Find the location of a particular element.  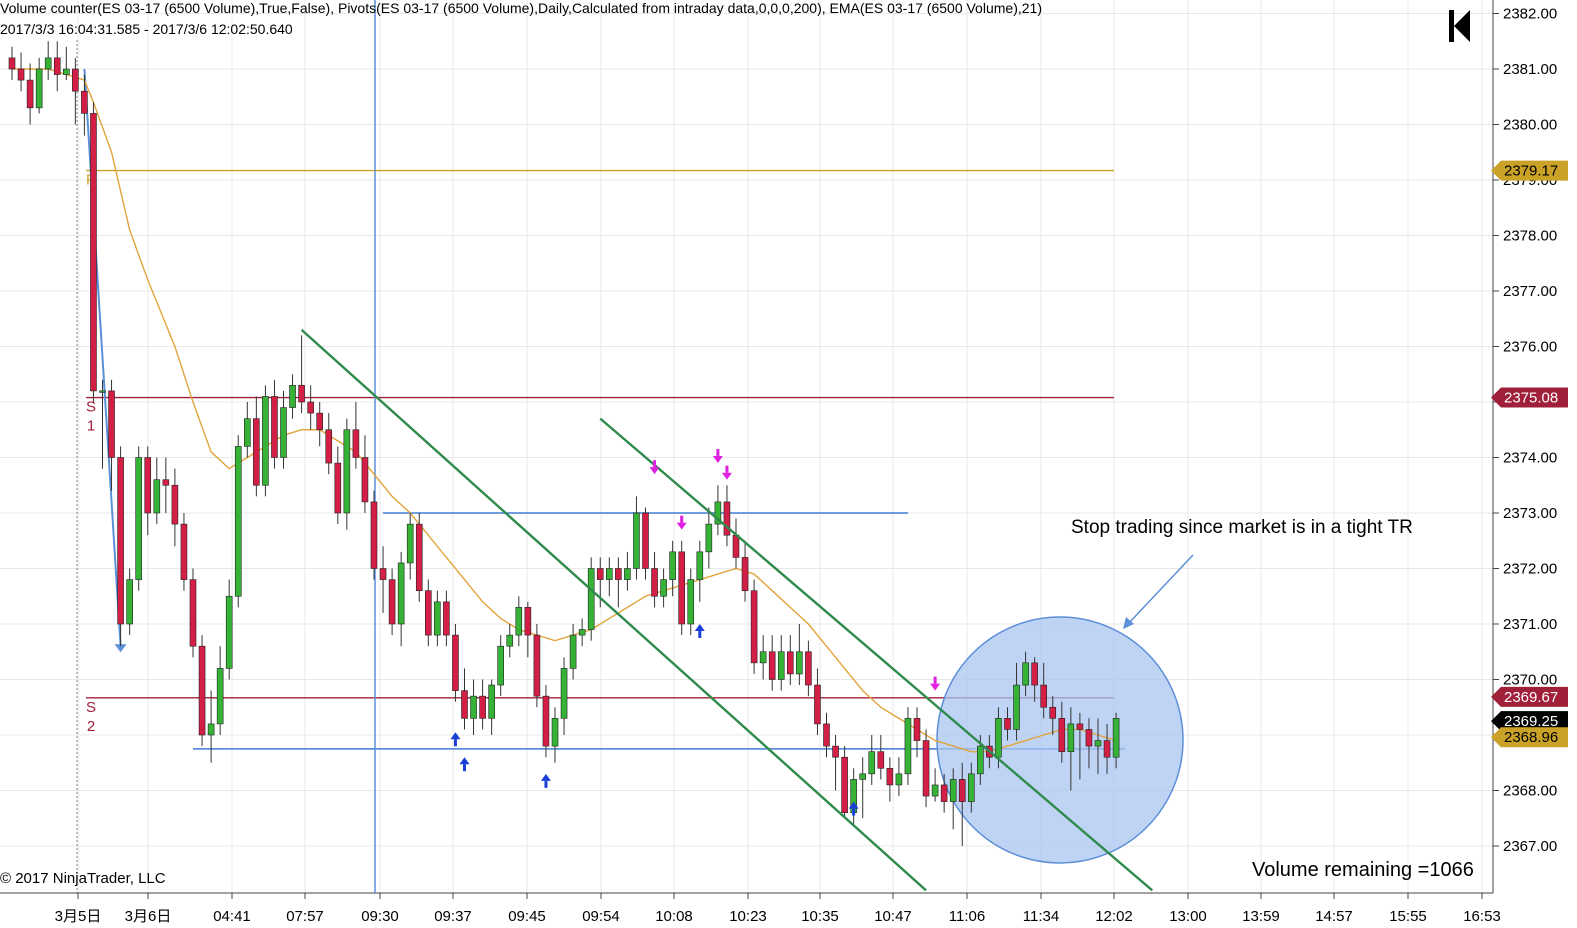

price-label-text: 2369.67 is located at coordinates (1531, 697).